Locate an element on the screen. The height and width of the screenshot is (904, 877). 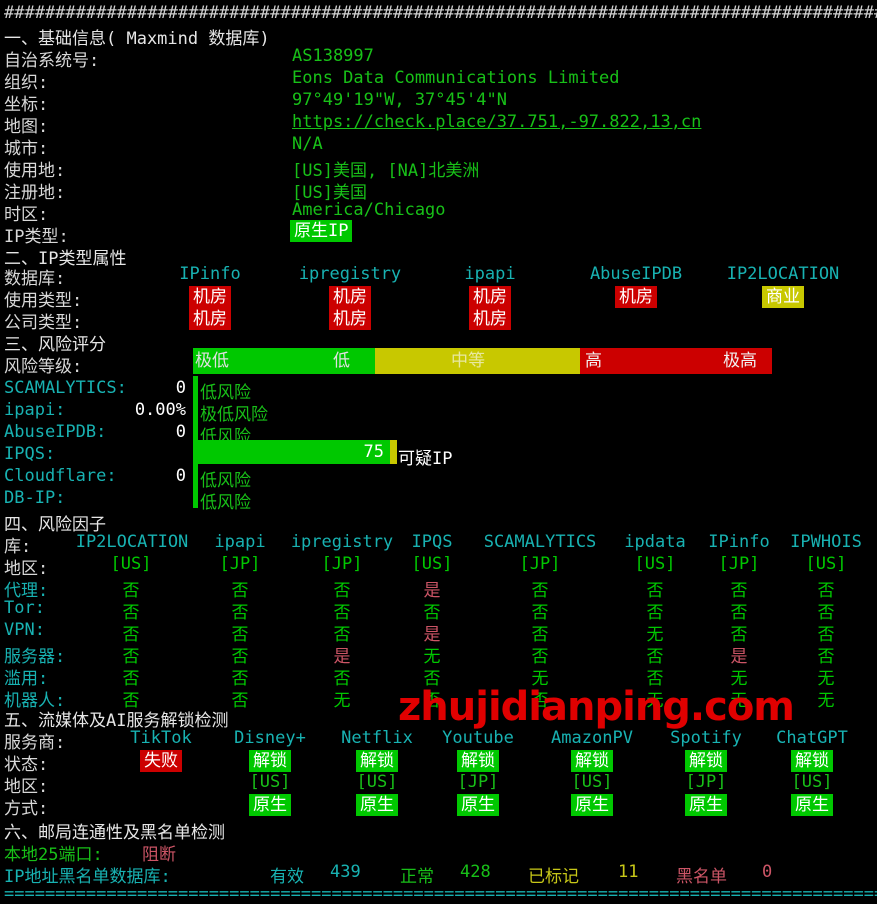
factor-cell-bot-scamalytics: 否 is located at coordinates (540, 701).